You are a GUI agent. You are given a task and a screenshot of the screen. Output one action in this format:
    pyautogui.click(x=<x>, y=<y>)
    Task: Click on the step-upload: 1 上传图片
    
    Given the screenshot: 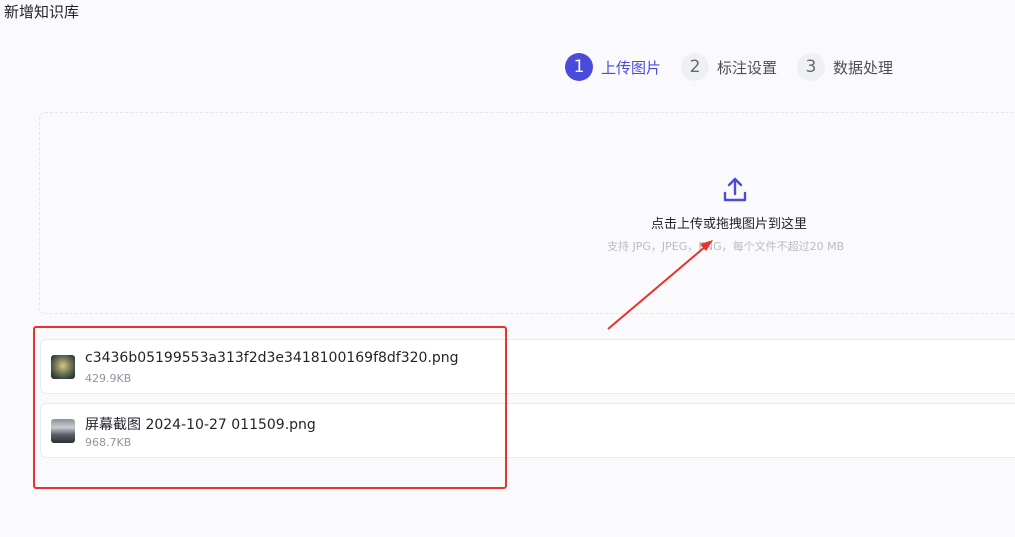 What is the action you would take?
    pyautogui.click(x=613, y=67)
    